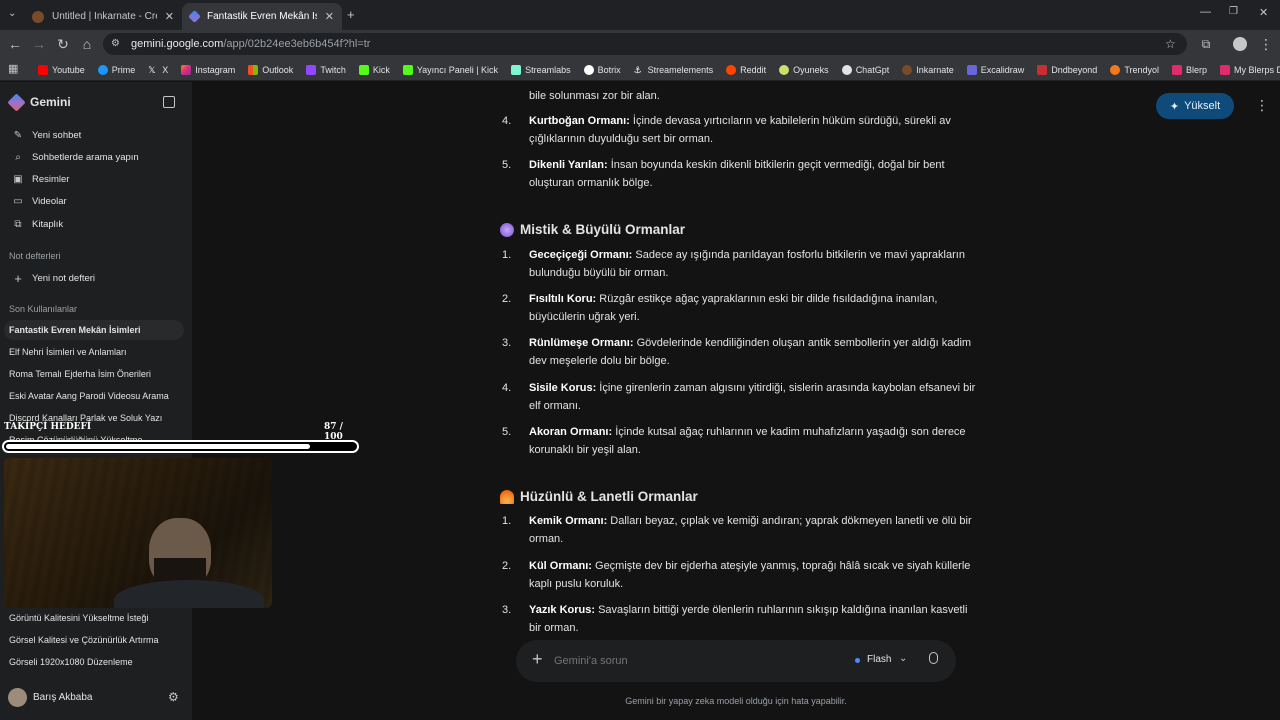 The image size is (1280, 720). What do you see at coordinates (1206, 44) in the screenshot?
I see `extensions-puzzle-icon: ⧉` at bounding box center [1206, 44].